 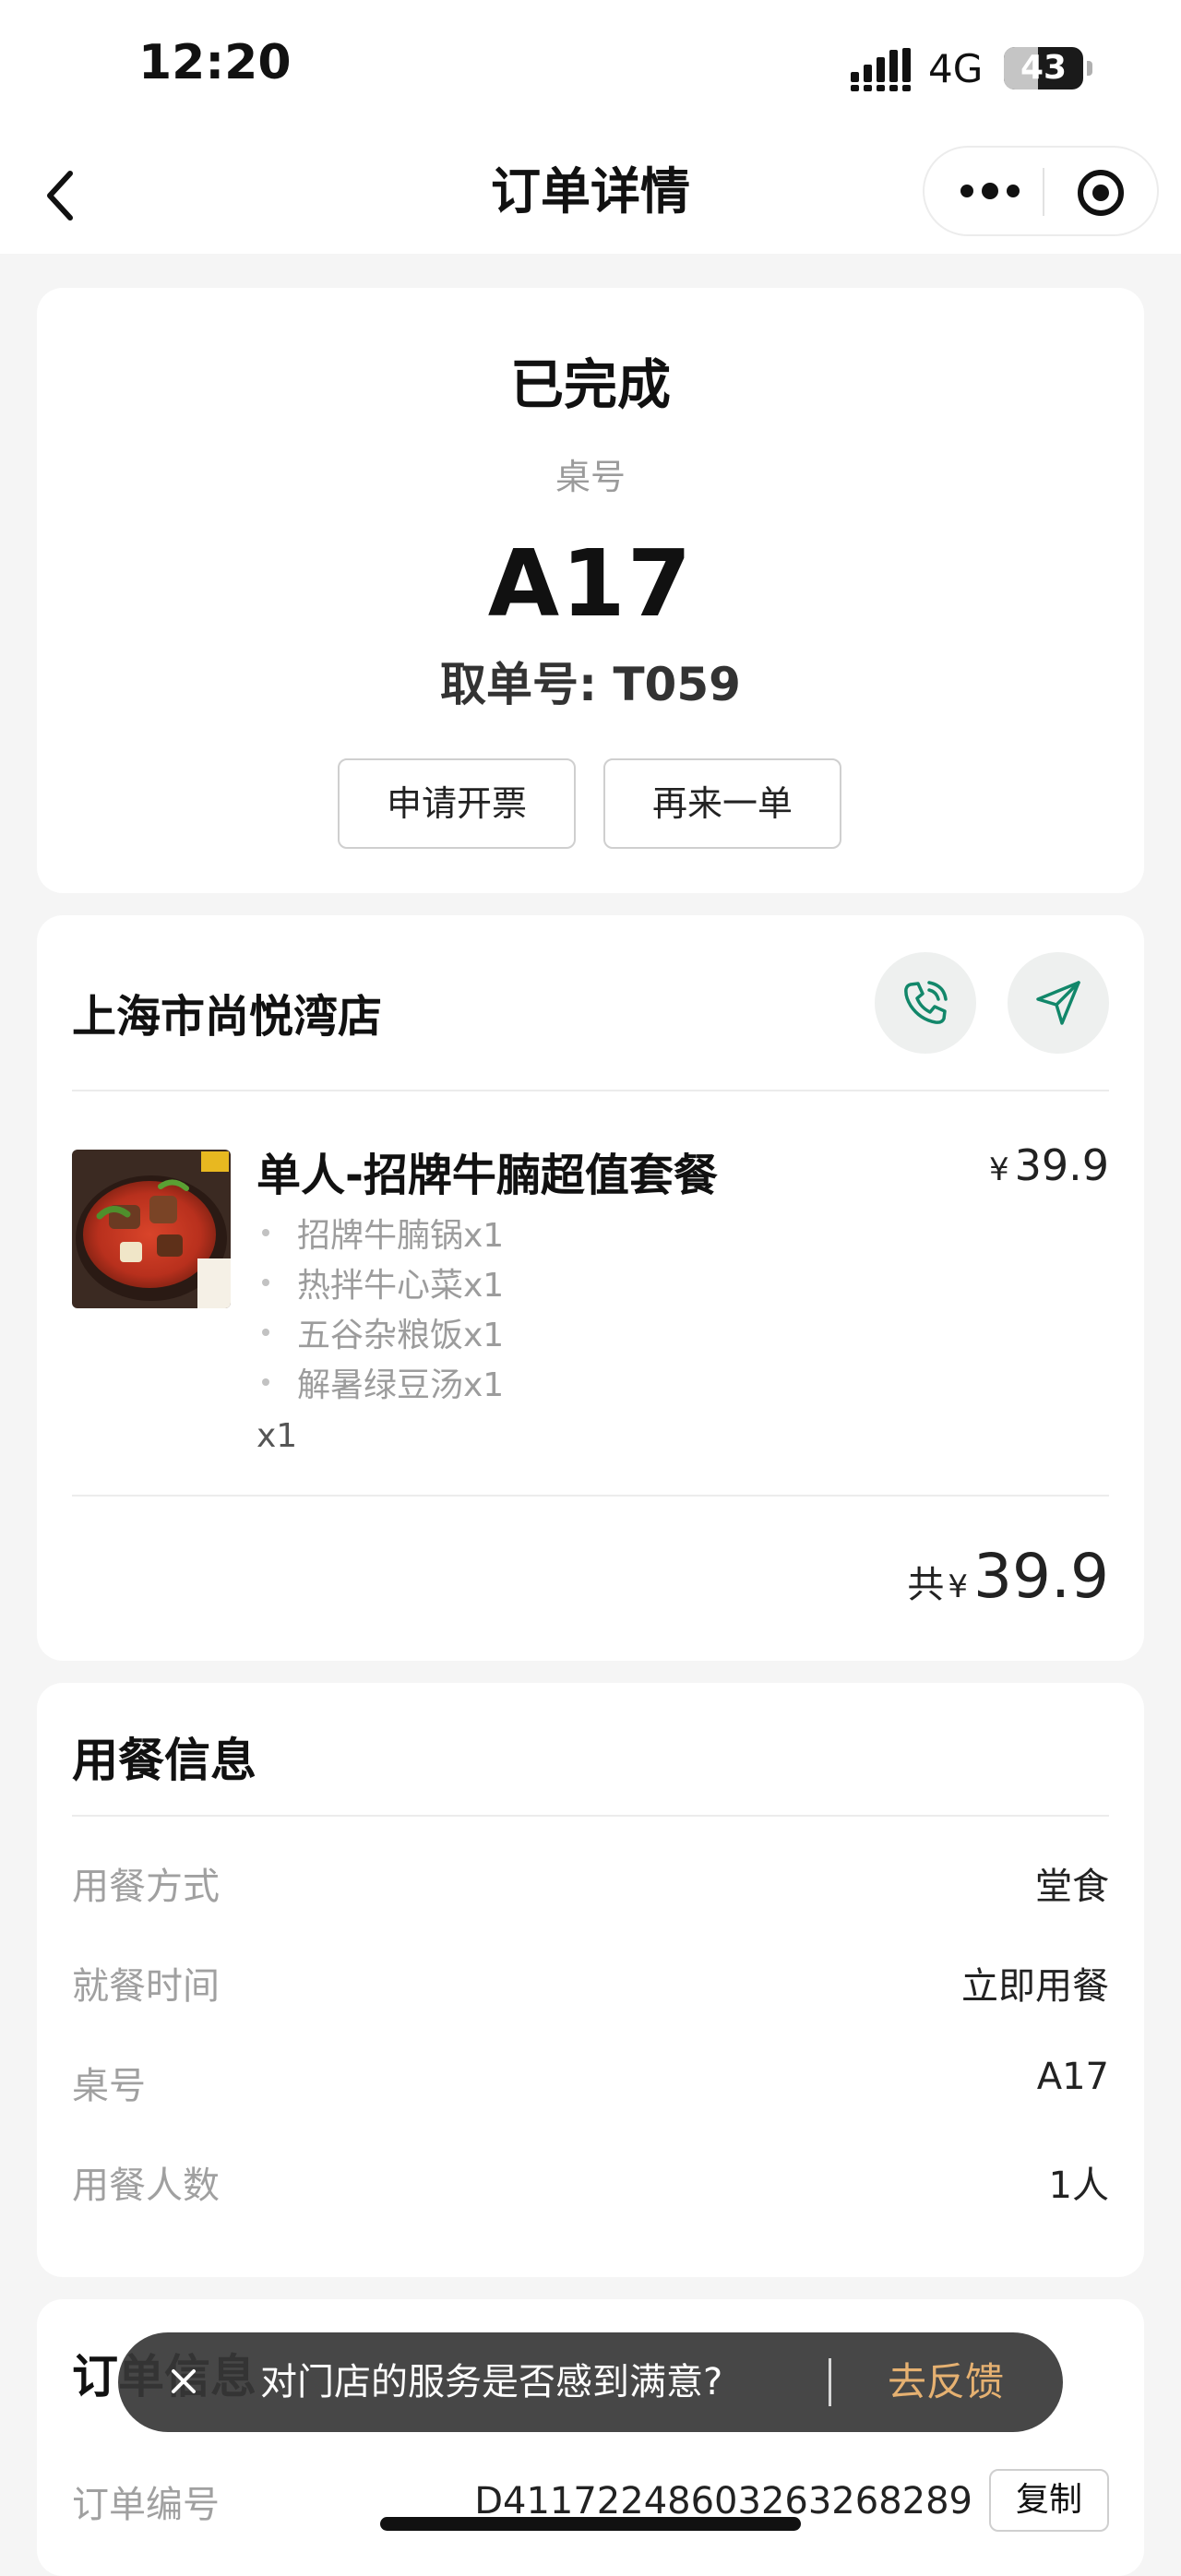 I want to click on signal-icon, so click(x=881, y=69).